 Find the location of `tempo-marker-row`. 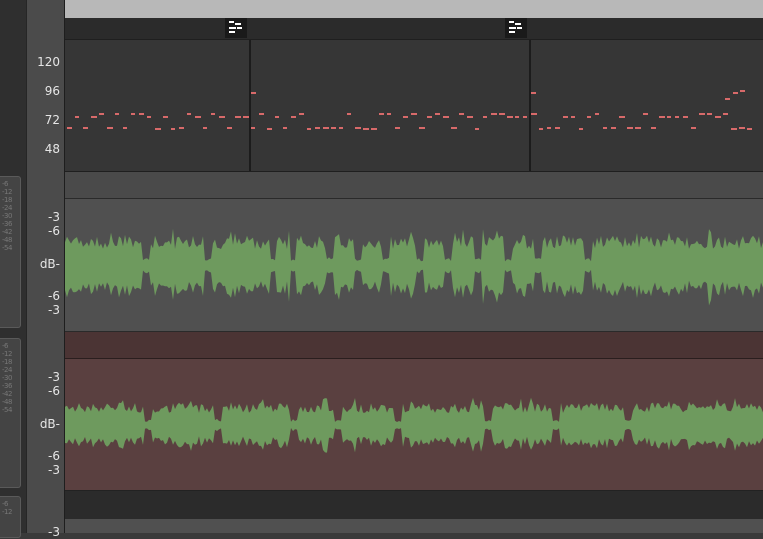

tempo-marker-row is located at coordinates (414, 29).